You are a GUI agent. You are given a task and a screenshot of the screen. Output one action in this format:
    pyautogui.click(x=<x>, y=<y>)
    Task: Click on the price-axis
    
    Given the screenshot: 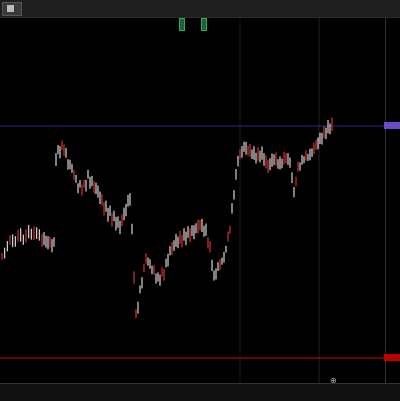 What is the action you would take?
    pyautogui.click(x=392, y=200)
    